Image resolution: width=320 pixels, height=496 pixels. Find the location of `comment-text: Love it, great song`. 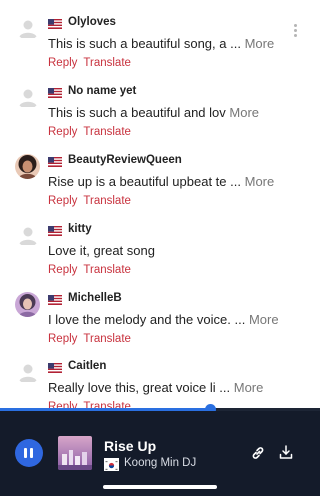

comment-text: Love it, great song is located at coordinates (101, 250).